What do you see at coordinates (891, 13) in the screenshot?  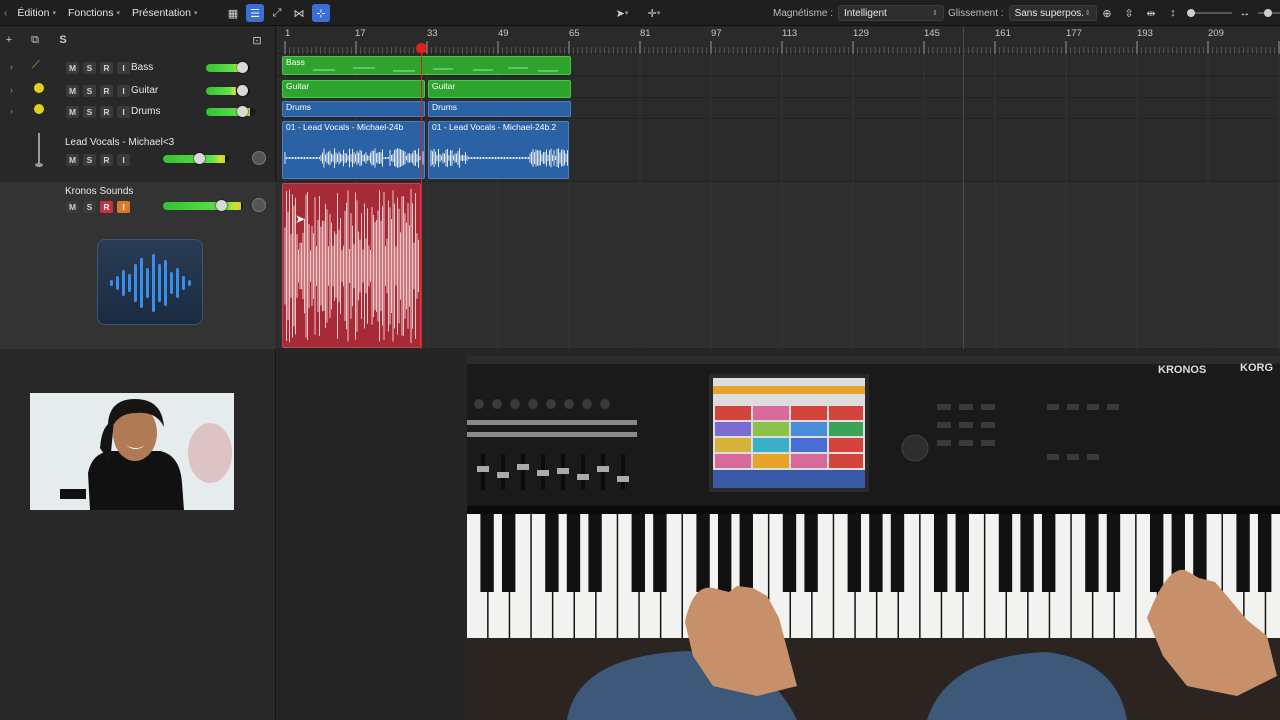 I see `snap-select: Intelligent ⇕` at bounding box center [891, 13].